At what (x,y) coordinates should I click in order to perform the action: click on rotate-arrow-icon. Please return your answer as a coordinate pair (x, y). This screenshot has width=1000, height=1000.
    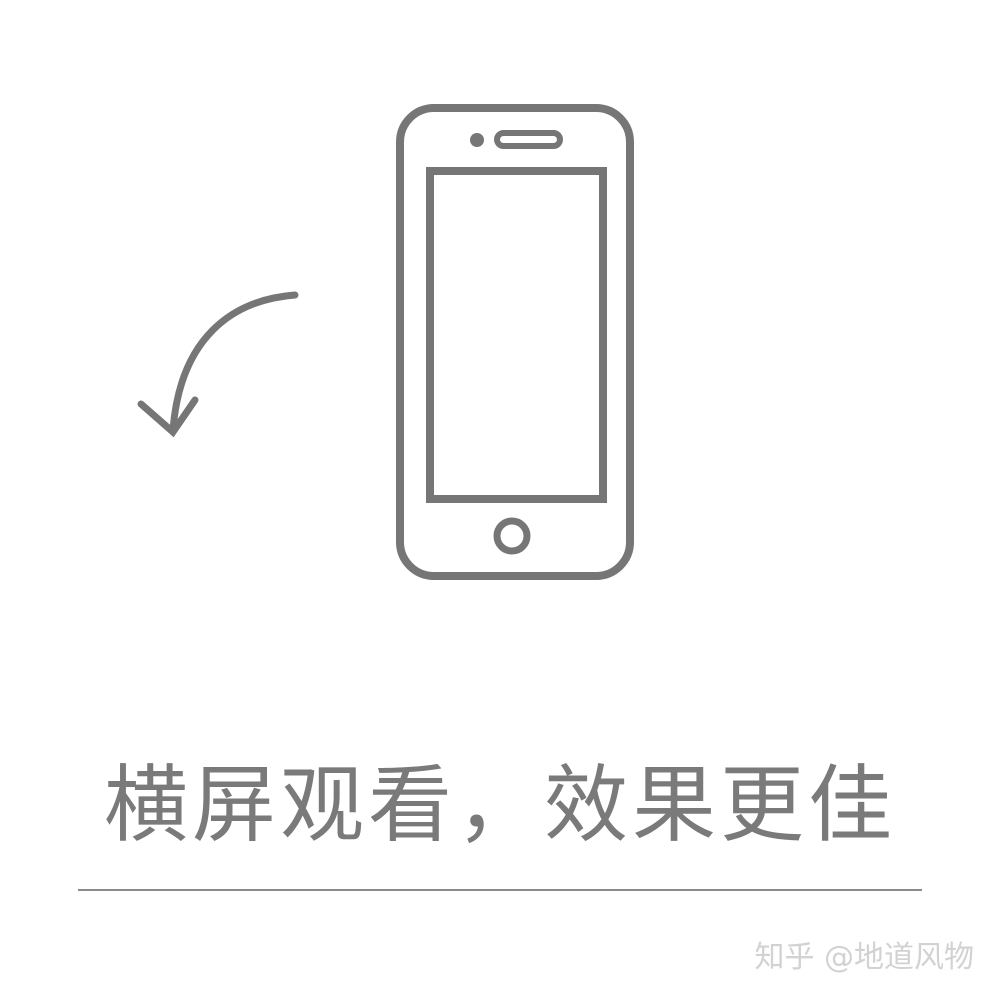
    Looking at the image, I should click on (218, 364).